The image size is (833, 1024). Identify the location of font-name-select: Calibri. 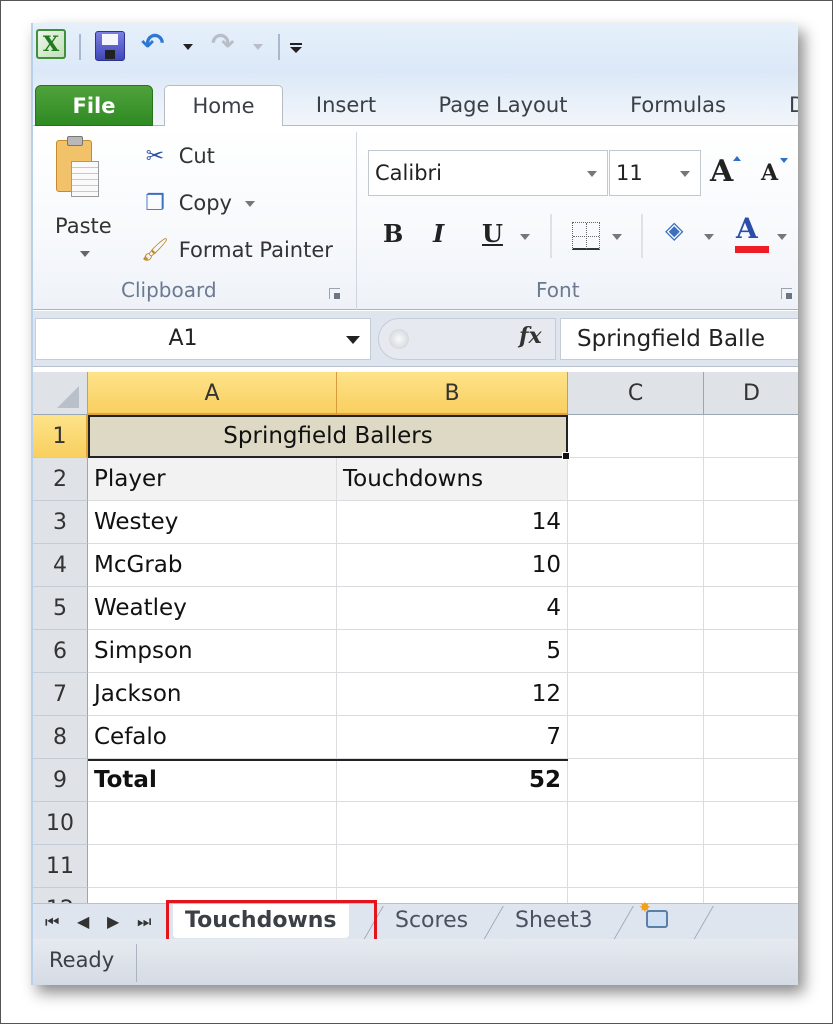
(488, 173).